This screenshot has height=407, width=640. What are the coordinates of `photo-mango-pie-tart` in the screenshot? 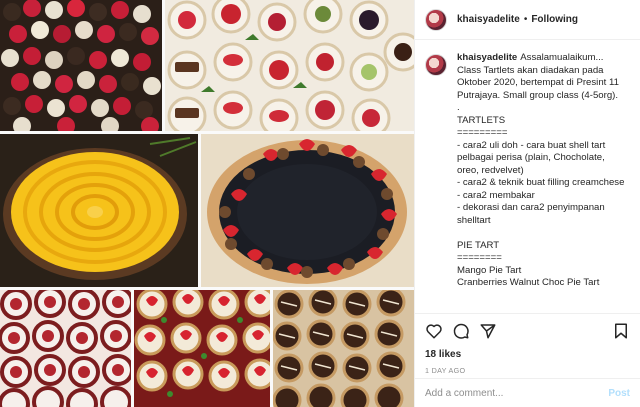 It's located at (99, 210).